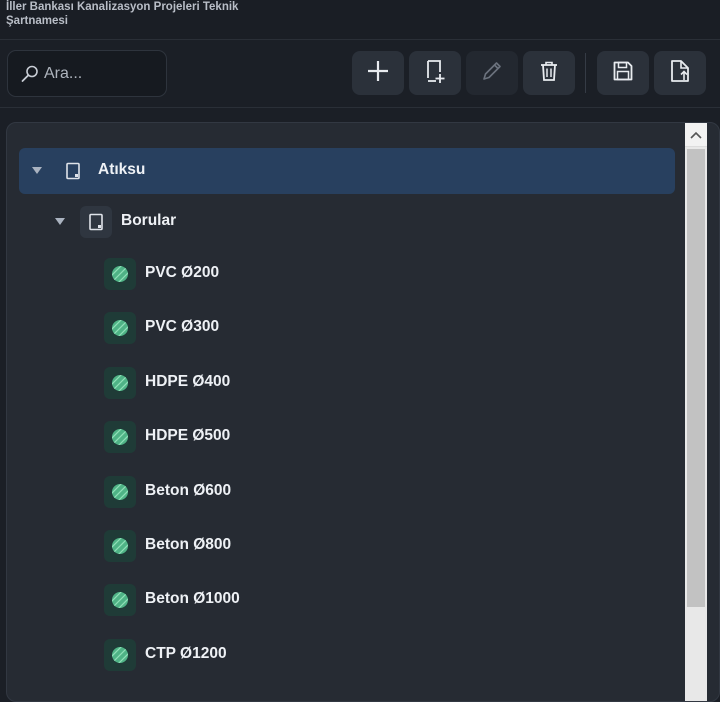  Describe the element at coordinates (347, 274) in the screenshot. I see `tree-leaf-item: PVC Ø200` at that location.